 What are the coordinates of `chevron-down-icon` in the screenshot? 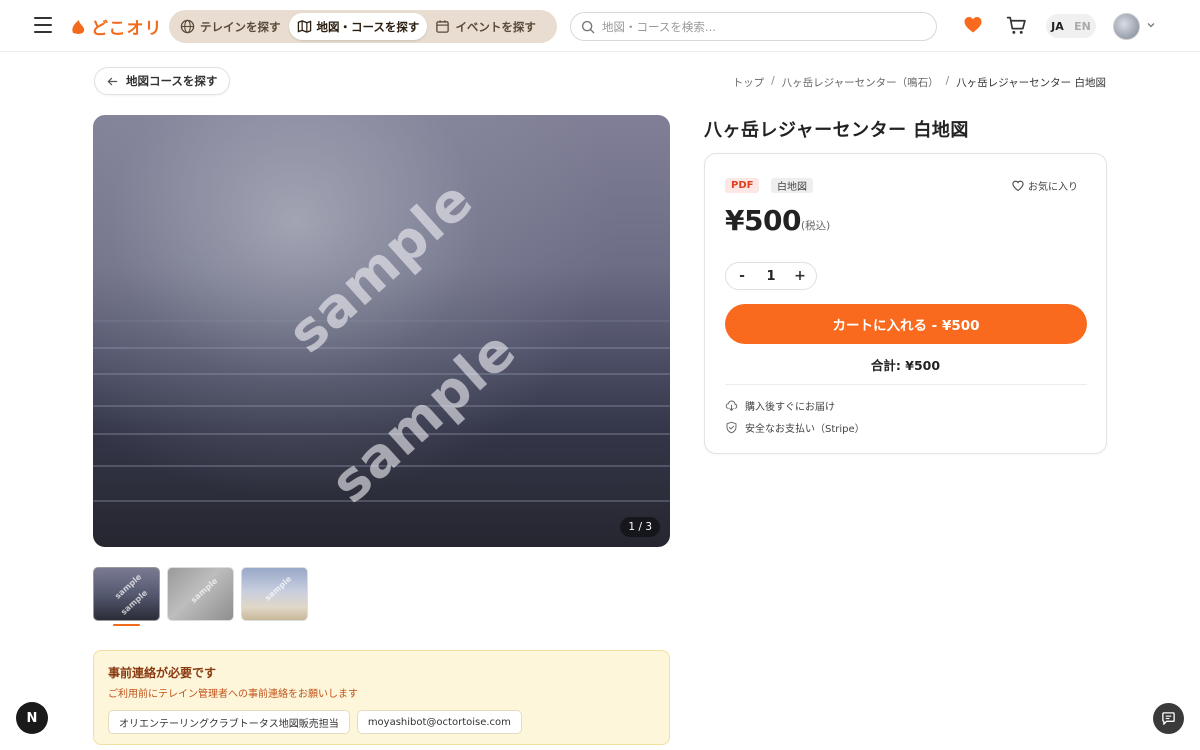 It's located at (1151, 25).